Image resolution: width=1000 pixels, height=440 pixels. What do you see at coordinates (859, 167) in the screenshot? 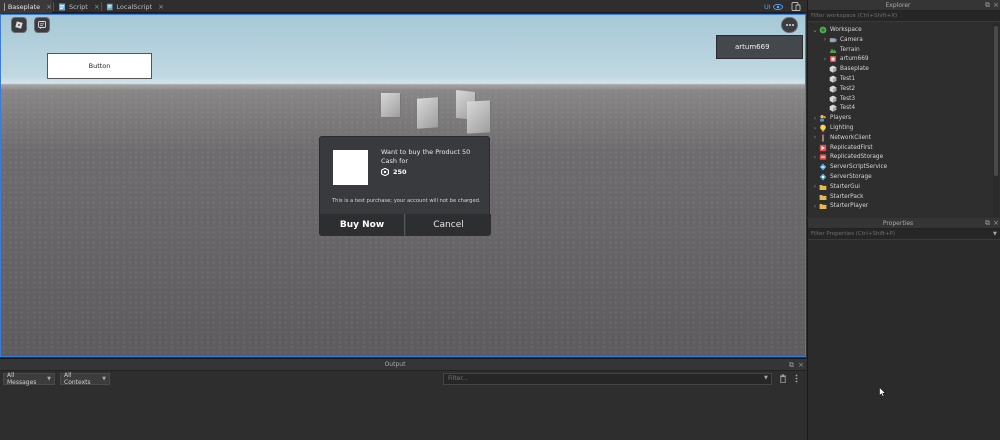
I see `explorer-item-label: ServerScriptService` at bounding box center [859, 167].